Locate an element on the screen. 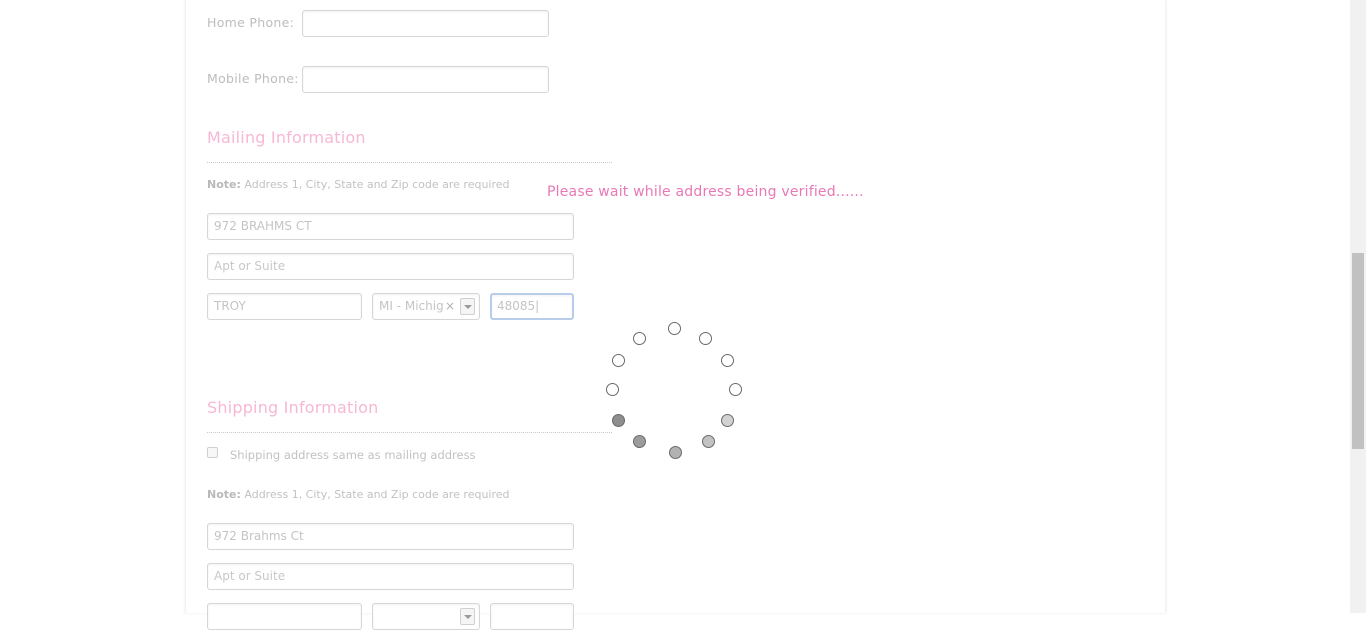  mailing-state-select: MI - Michig × is located at coordinates (426, 306).